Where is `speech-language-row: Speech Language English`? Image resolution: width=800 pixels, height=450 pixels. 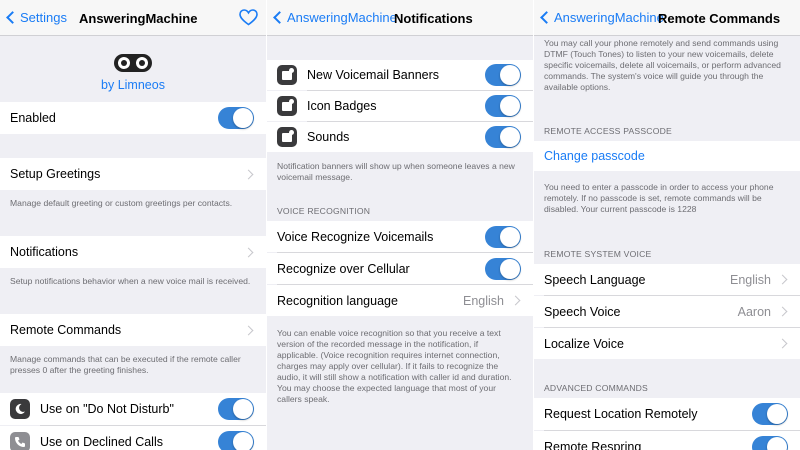
speech-language-row: Speech Language English is located at coordinates (667, 279).